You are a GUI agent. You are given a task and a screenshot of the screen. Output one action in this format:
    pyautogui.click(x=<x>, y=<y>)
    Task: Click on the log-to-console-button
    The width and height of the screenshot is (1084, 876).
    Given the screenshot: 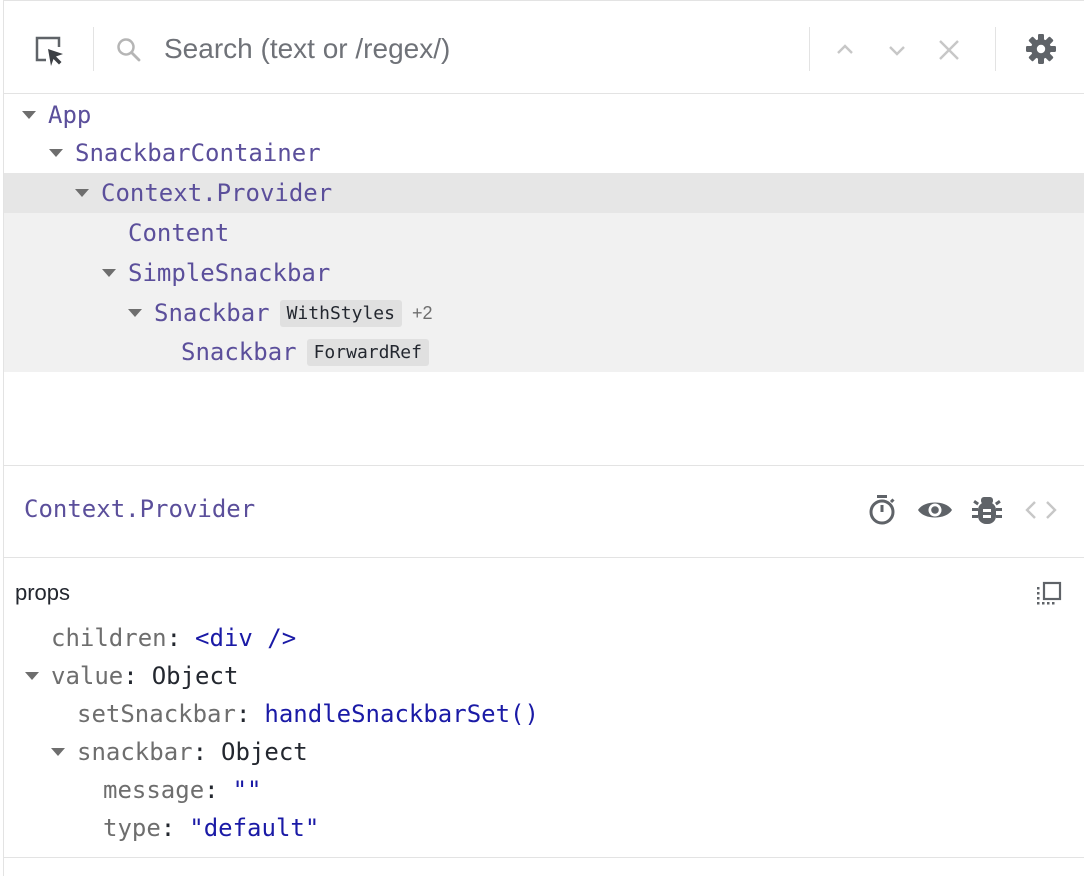 What is the action you would take?
    pyautogui.click(x=987, y=510)
    